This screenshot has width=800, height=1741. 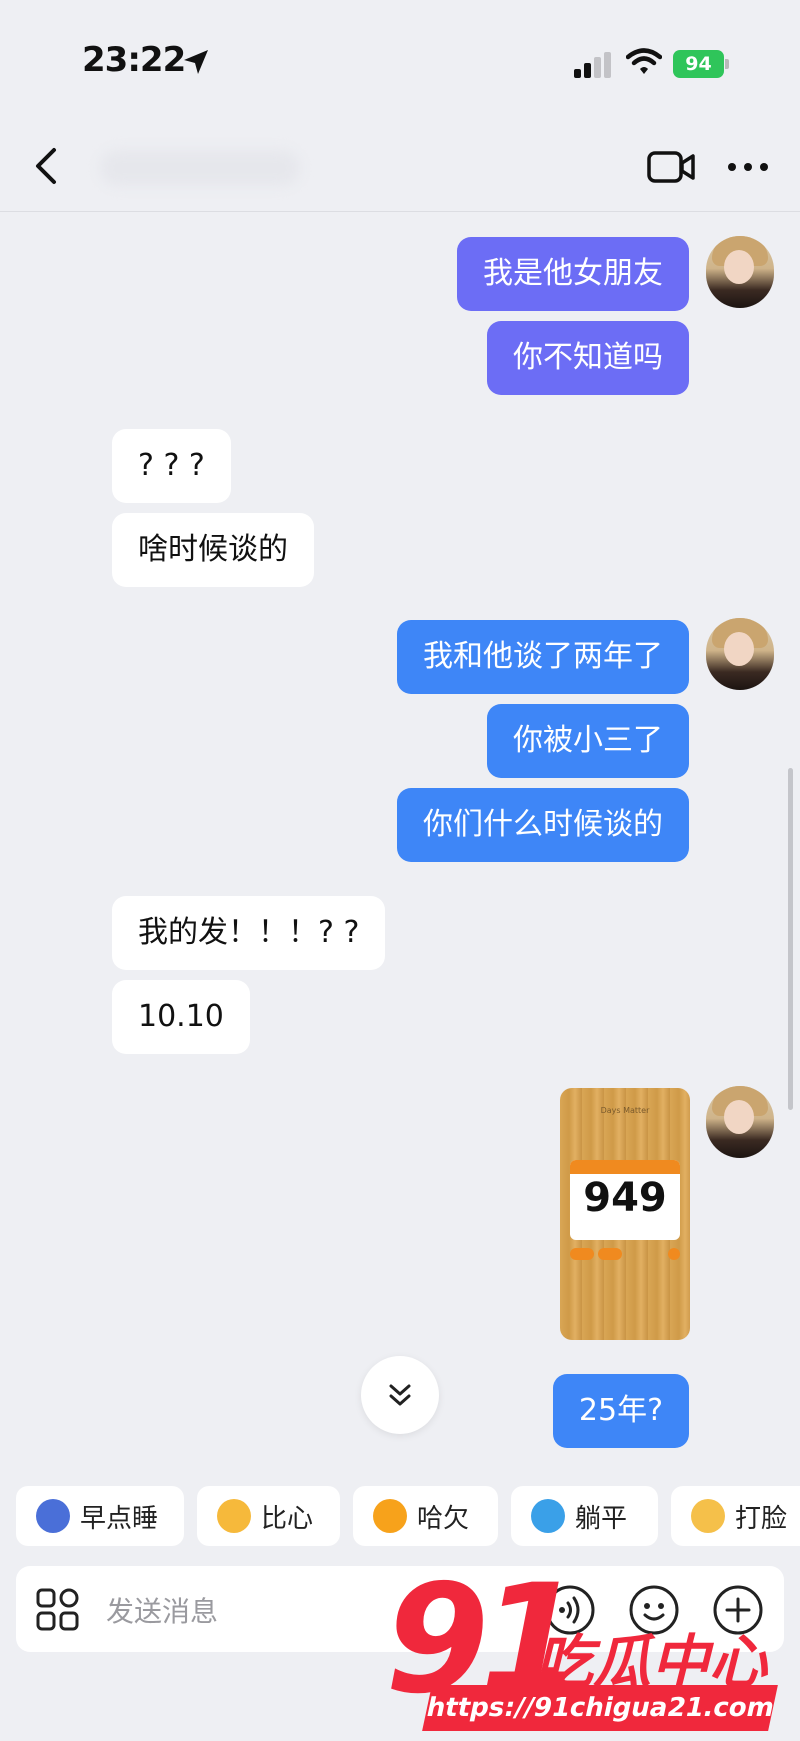 What do you see at coordinates (200, 168) in the screenshot?
I see `blurred-contact-name` at bounding box center [200, 168].